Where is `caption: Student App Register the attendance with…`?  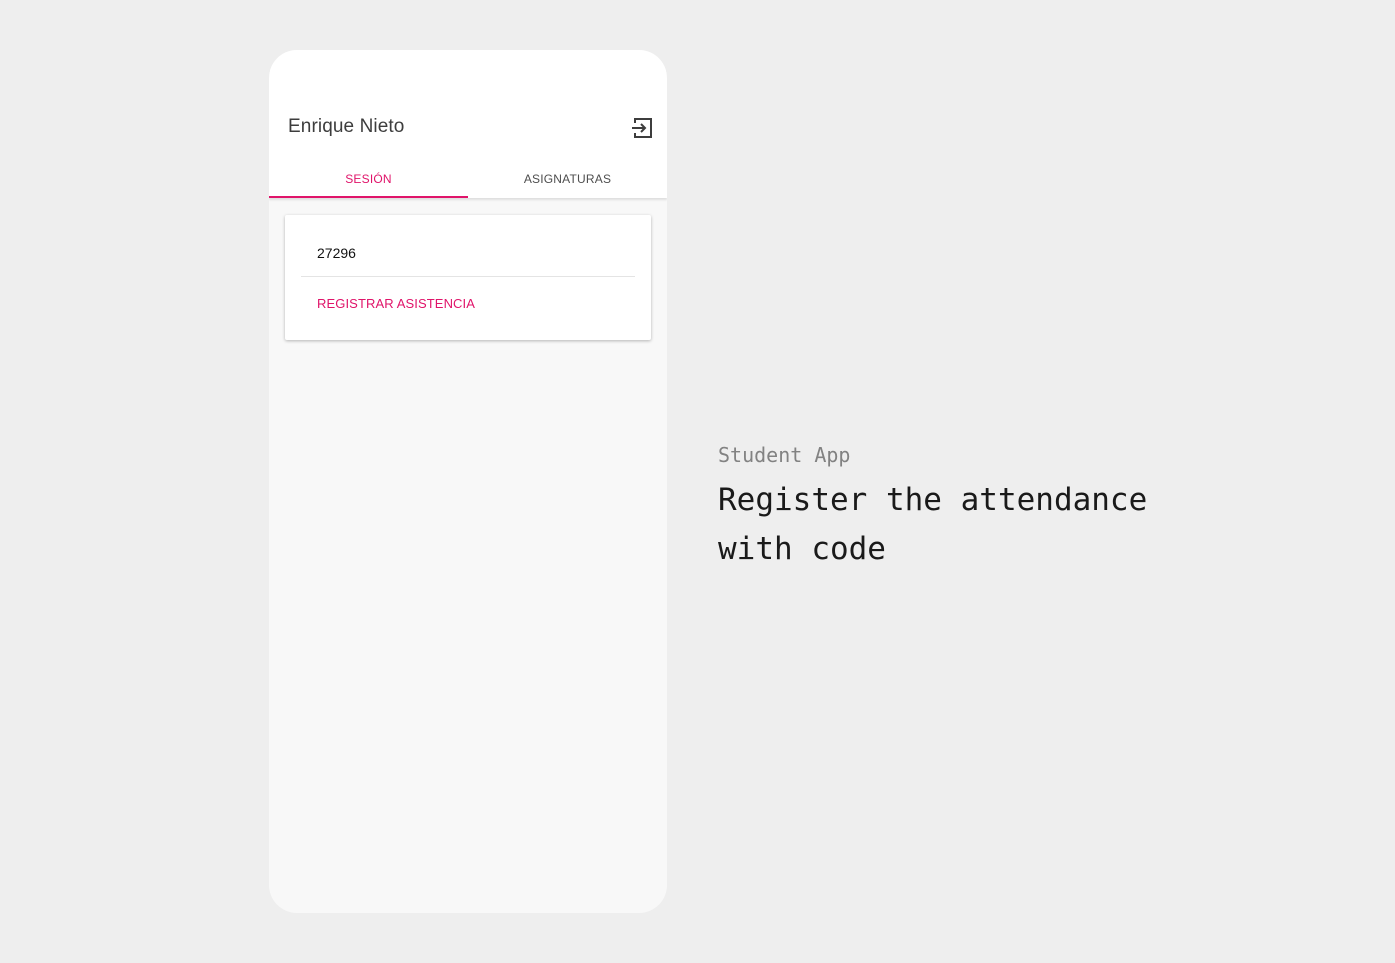 caption: Student App Register the attendance with… is located at coordinates (1018, 507).